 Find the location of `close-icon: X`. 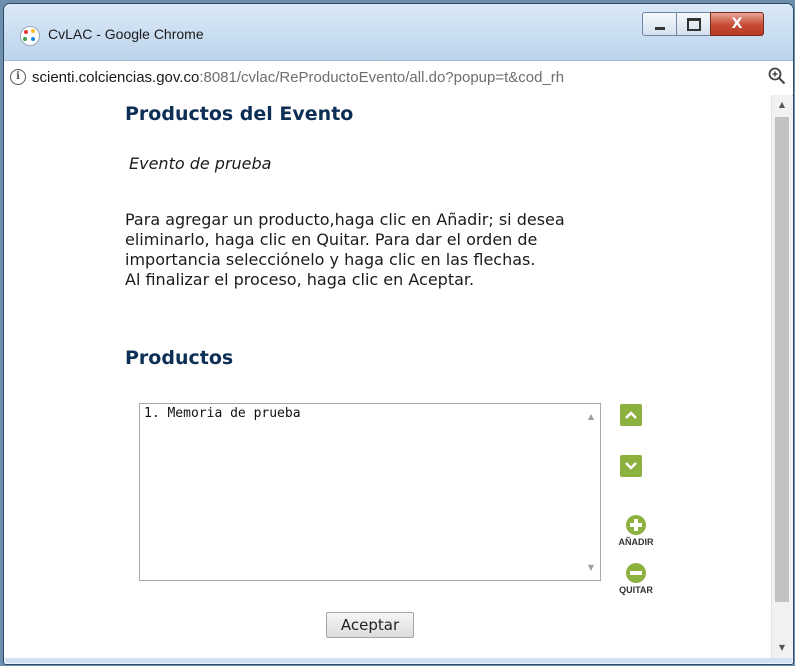

close-icon: X is located at coordinates (737, 24).